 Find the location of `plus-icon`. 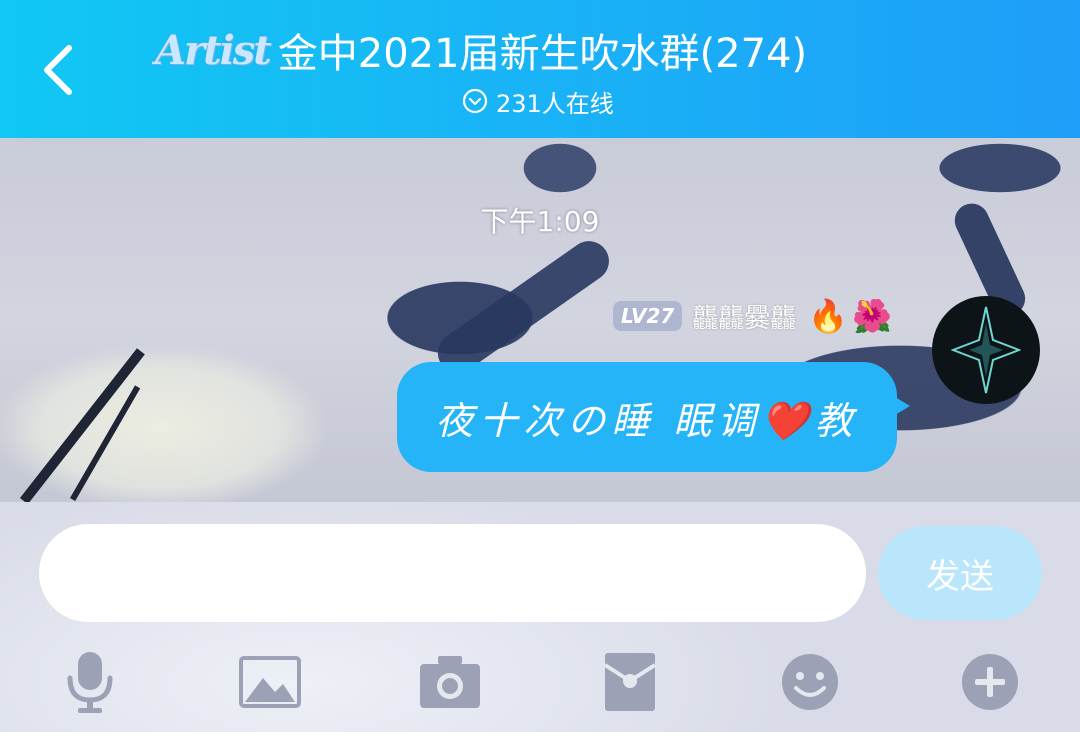

plus-icon is located at coordinates (990, 682).